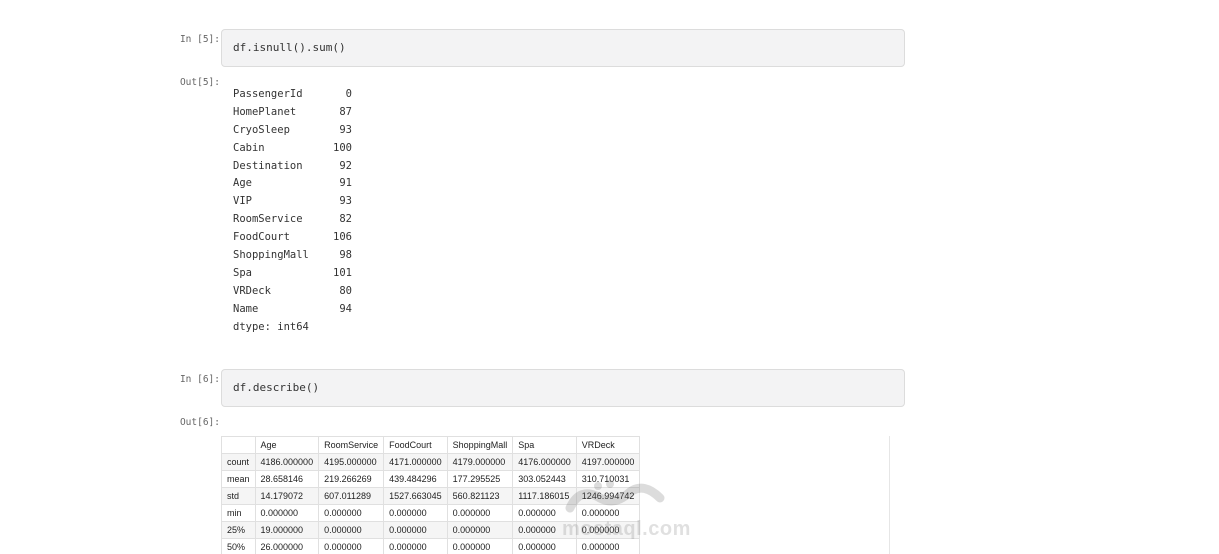 The image size is (1219, 554). What do you see at coordinates (238, 479) in the screenshot?
I see `table-row-label: mean` at bounding box center [238, 479].